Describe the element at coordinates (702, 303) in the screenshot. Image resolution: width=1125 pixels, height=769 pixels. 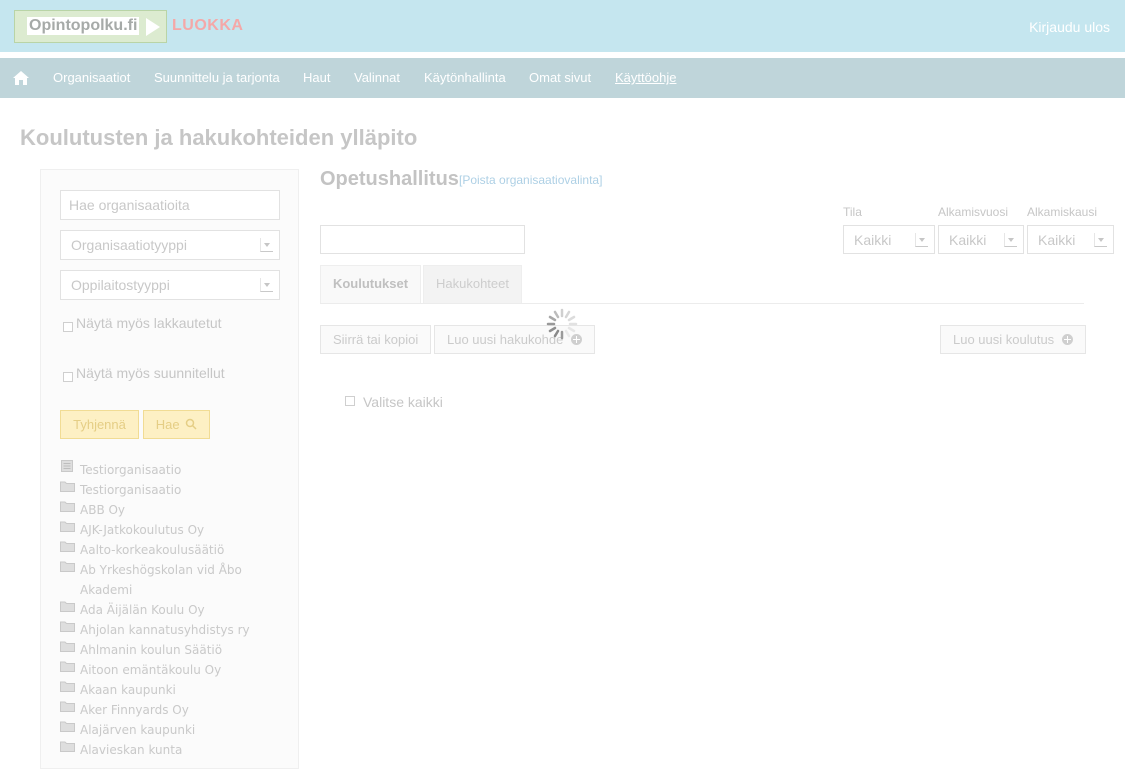
I see `tabs-divider` at that location.